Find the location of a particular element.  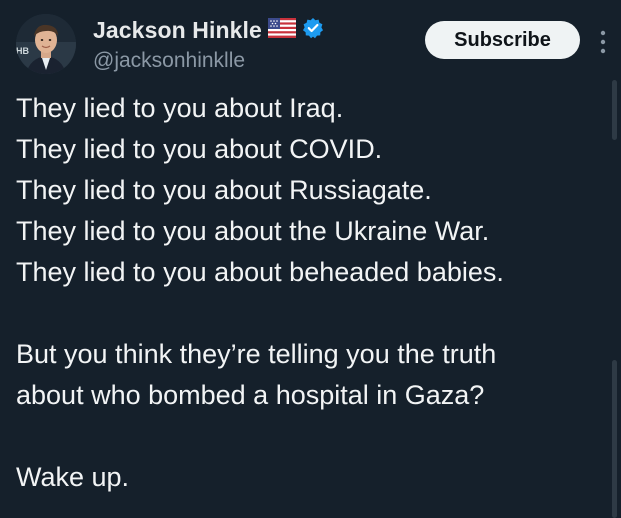

author-name-row: Jackson Hinkle is located at coordinates (208, 30).